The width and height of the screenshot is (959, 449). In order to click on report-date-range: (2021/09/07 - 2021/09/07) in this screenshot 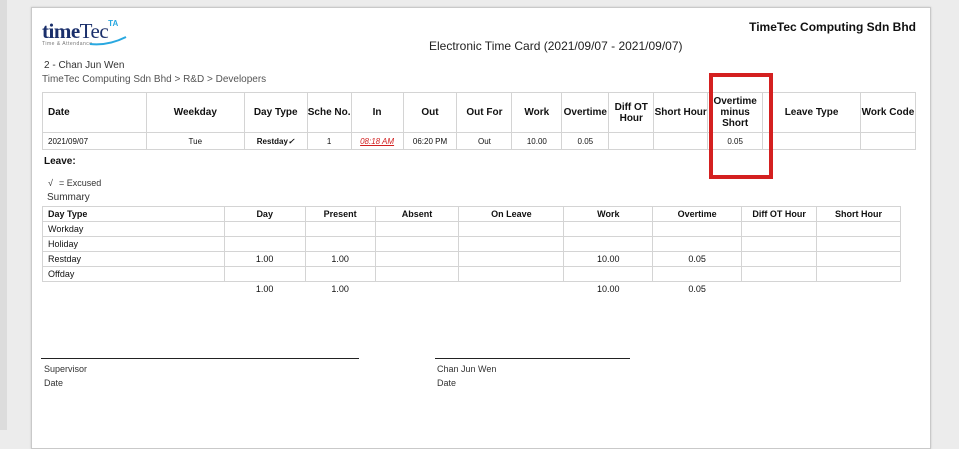, I will do `click(613, 46)`.